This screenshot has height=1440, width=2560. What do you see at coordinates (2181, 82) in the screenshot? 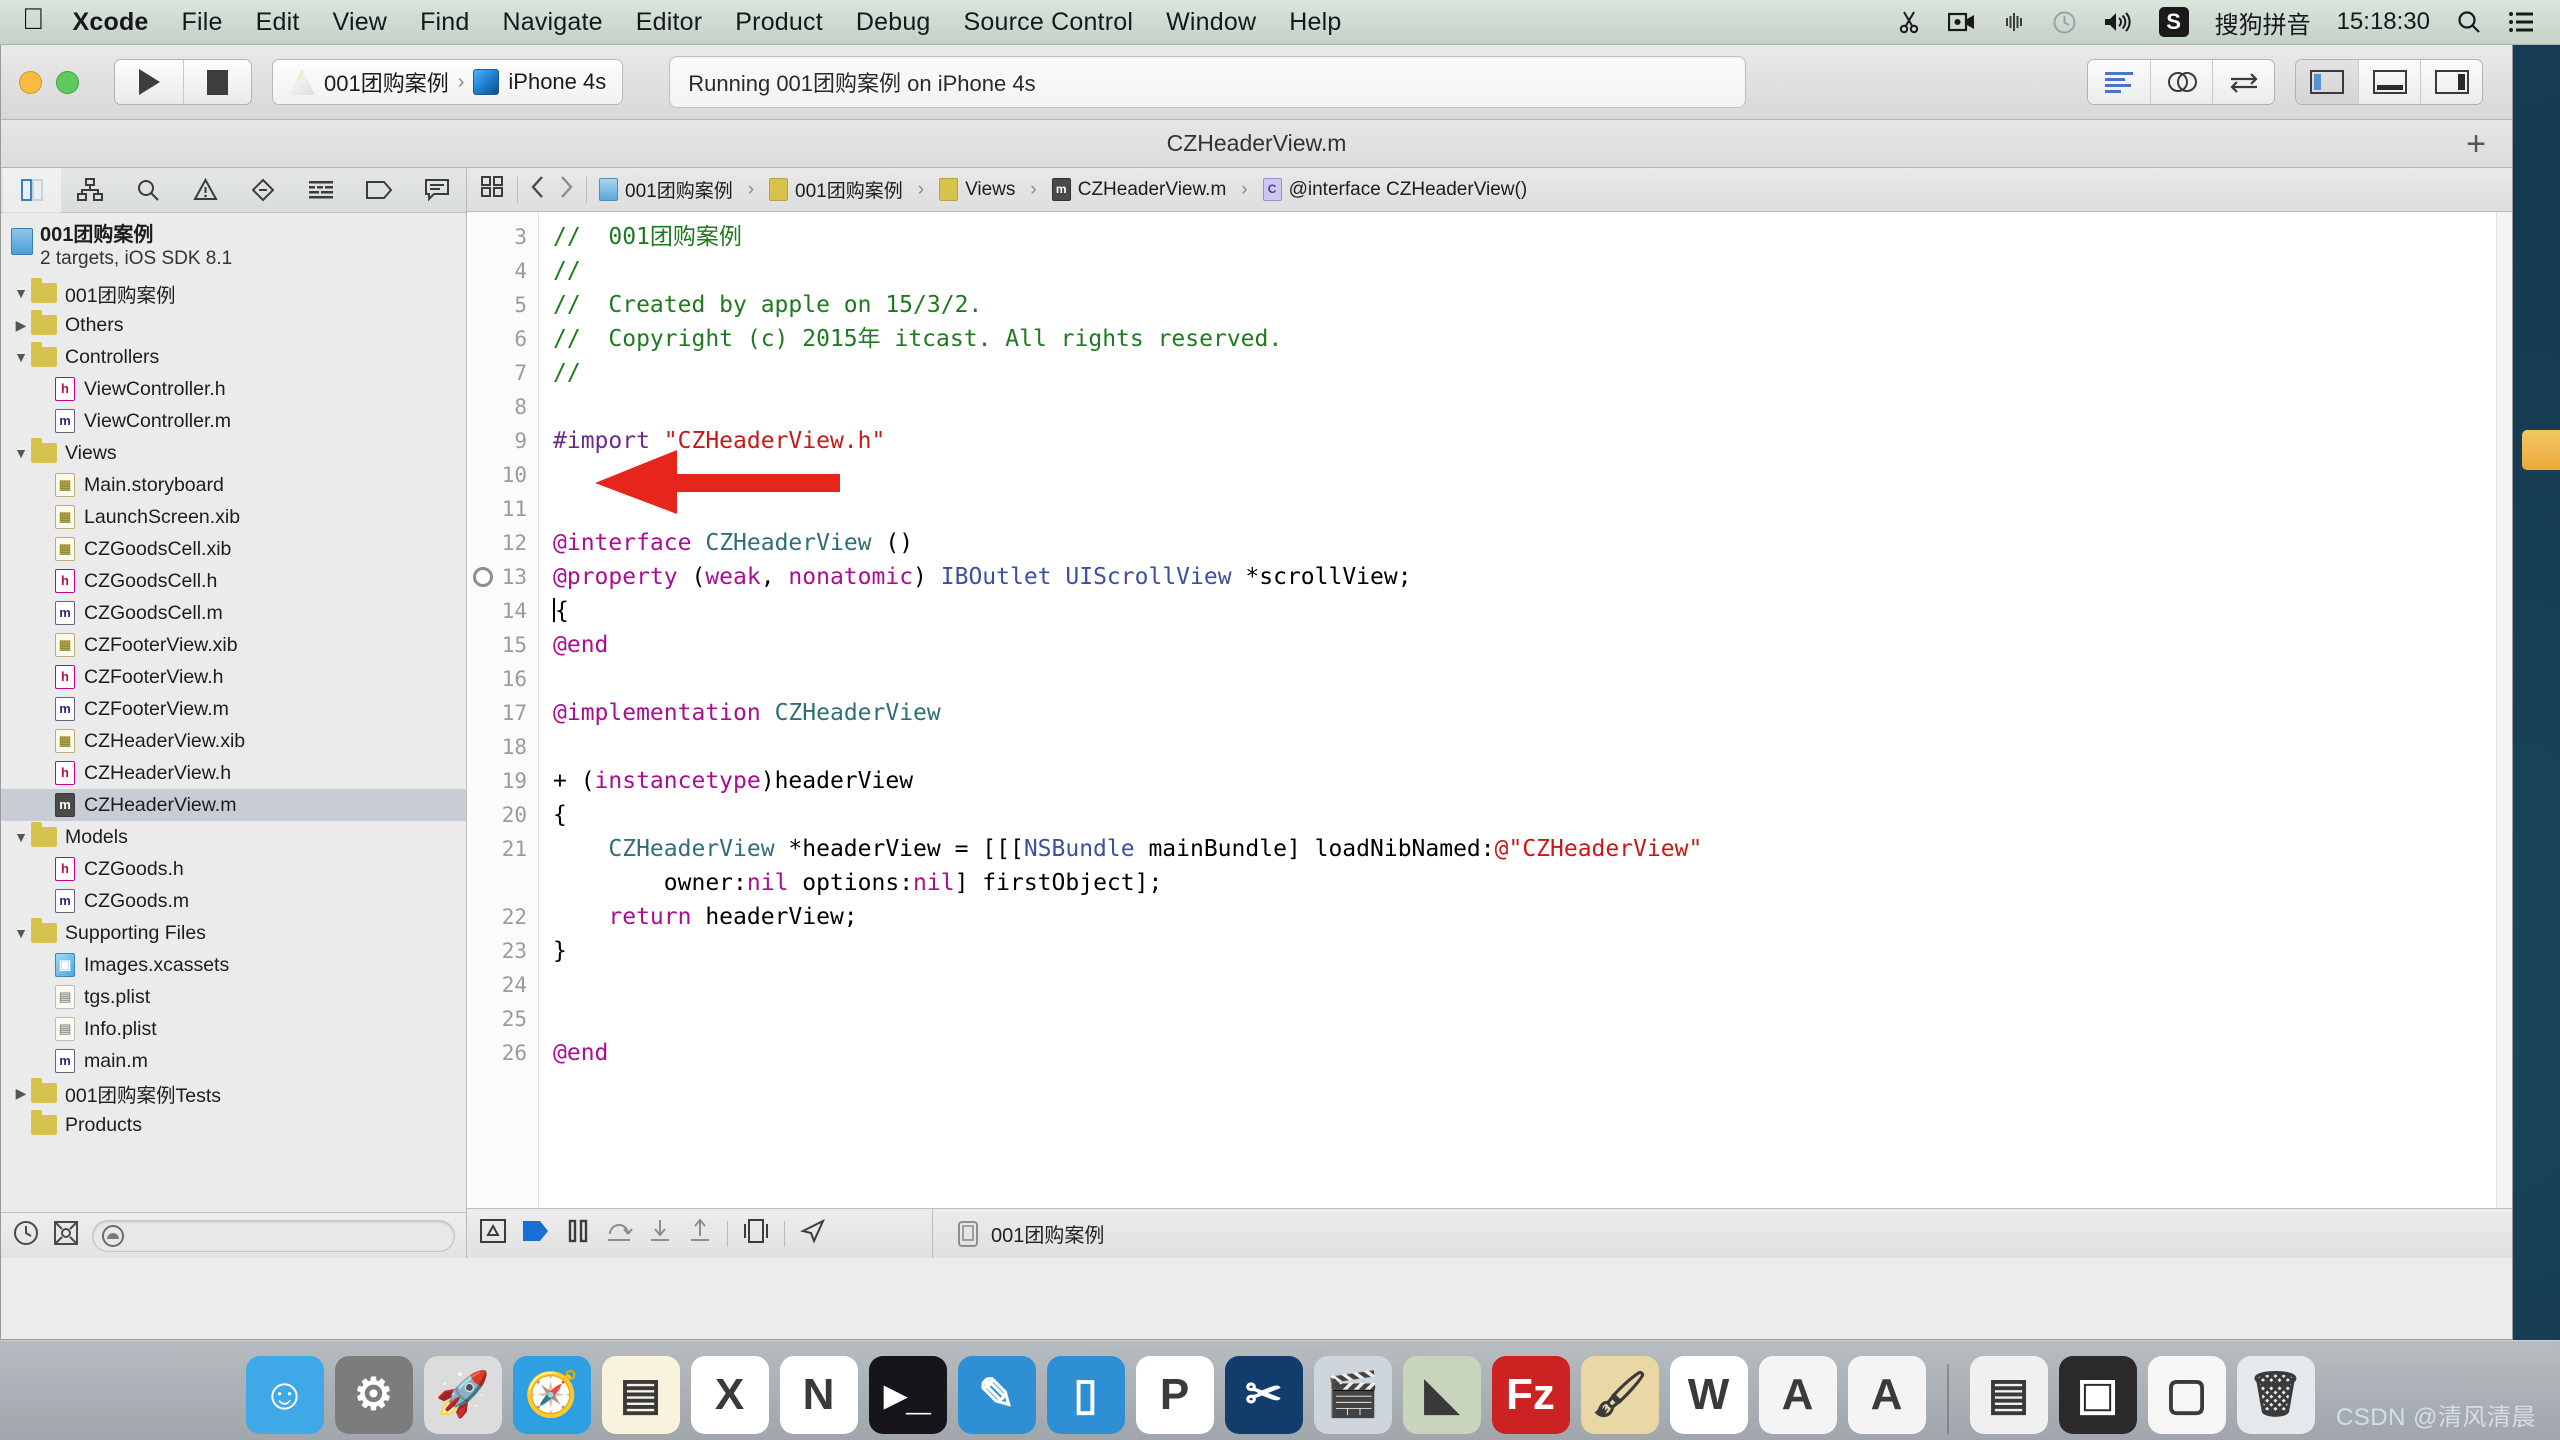
I see `assistant-editor-button` at bounding box center [2181, 82].